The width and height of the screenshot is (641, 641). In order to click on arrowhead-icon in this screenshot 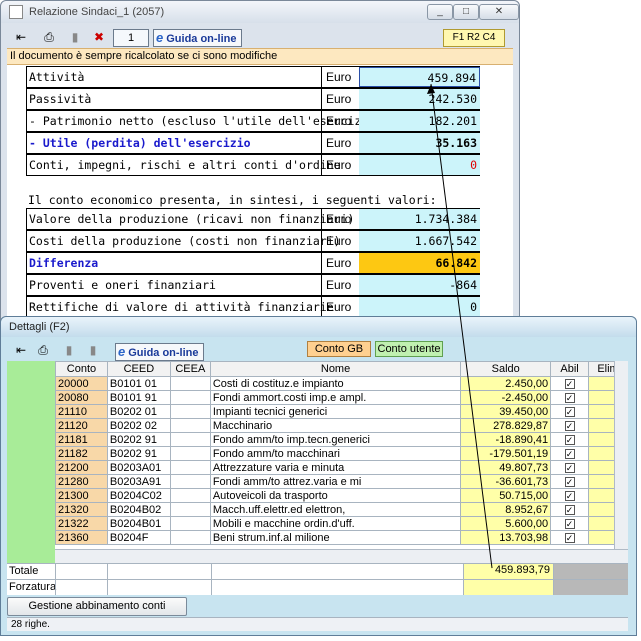, I will do `click(431, 89)`.